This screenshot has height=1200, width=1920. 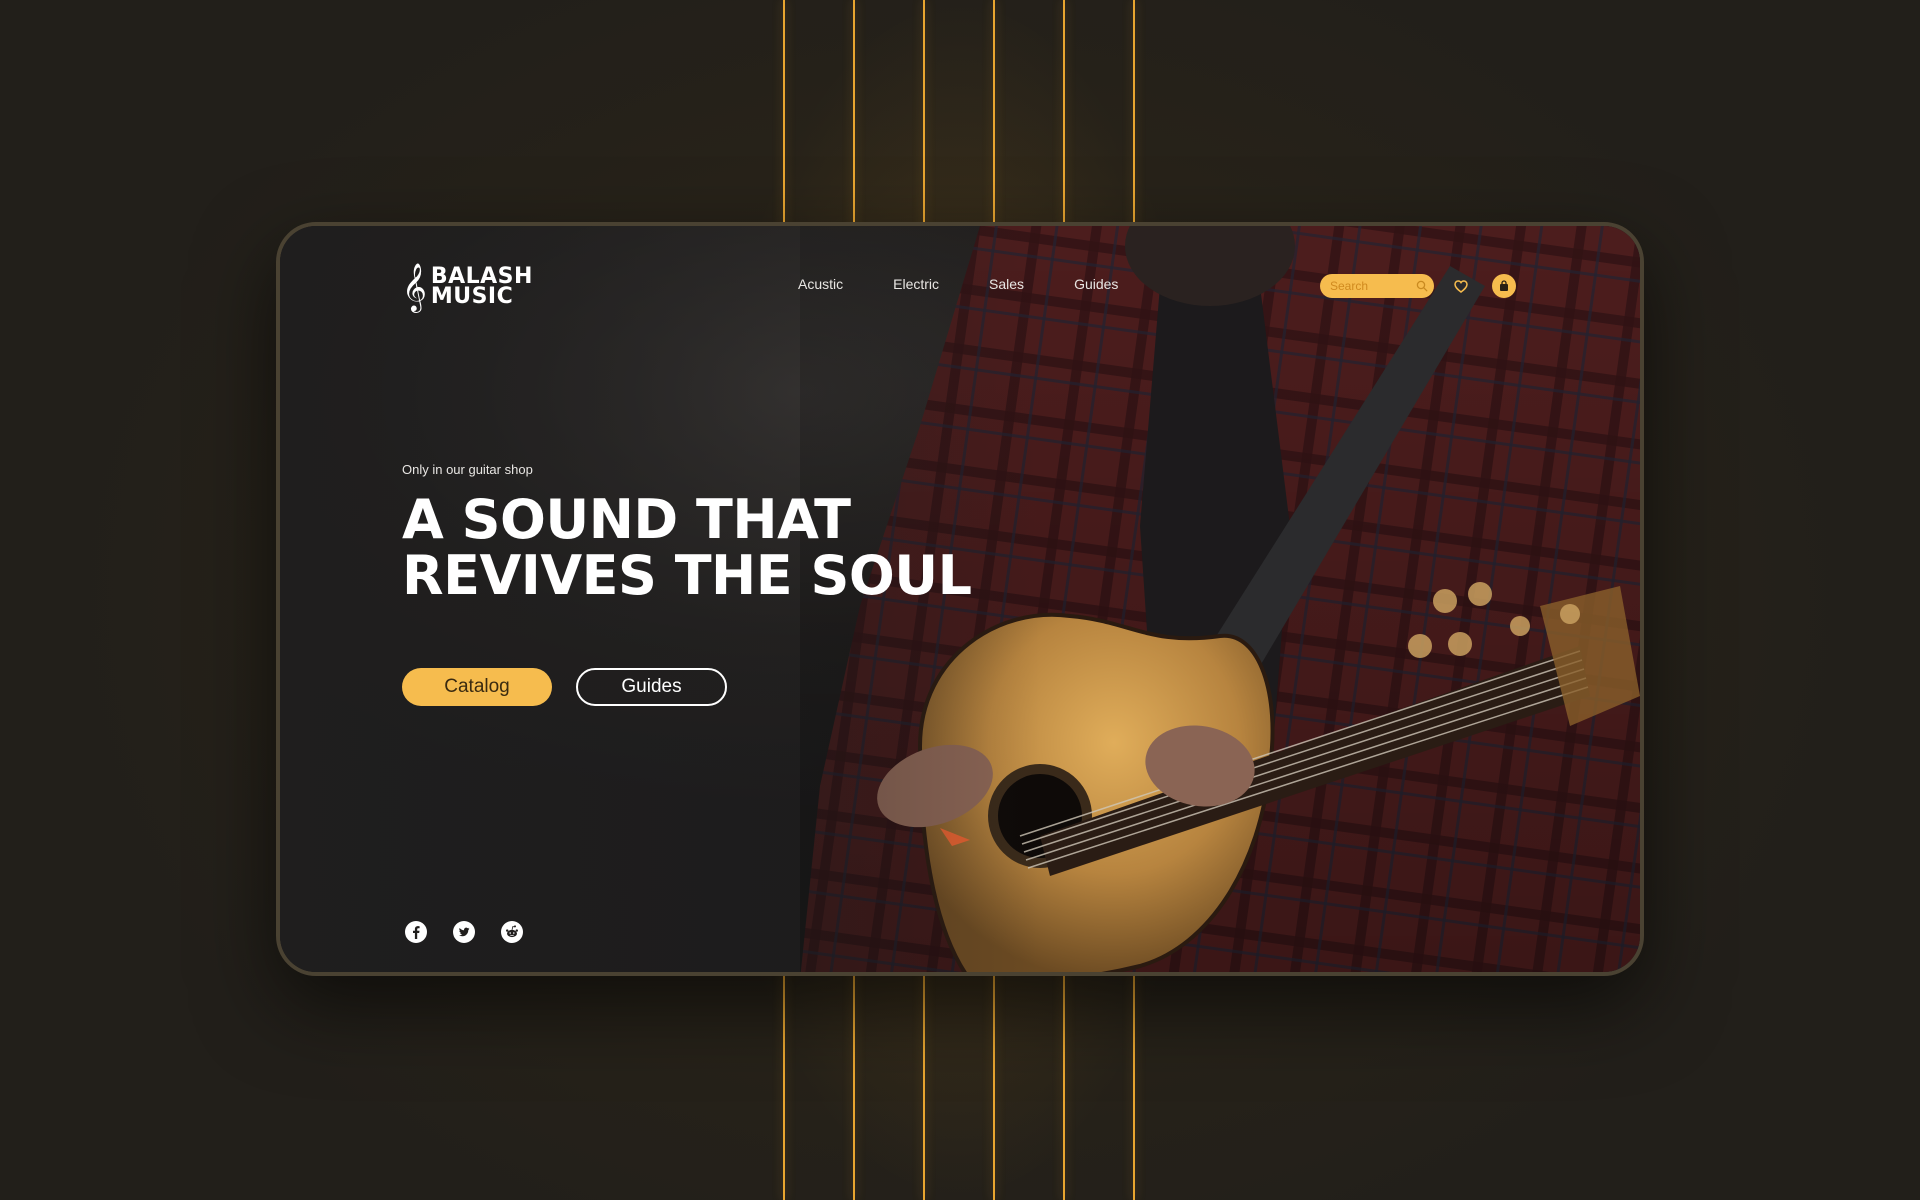 I want to click on reddit-icon, so click(x=512, y=932).